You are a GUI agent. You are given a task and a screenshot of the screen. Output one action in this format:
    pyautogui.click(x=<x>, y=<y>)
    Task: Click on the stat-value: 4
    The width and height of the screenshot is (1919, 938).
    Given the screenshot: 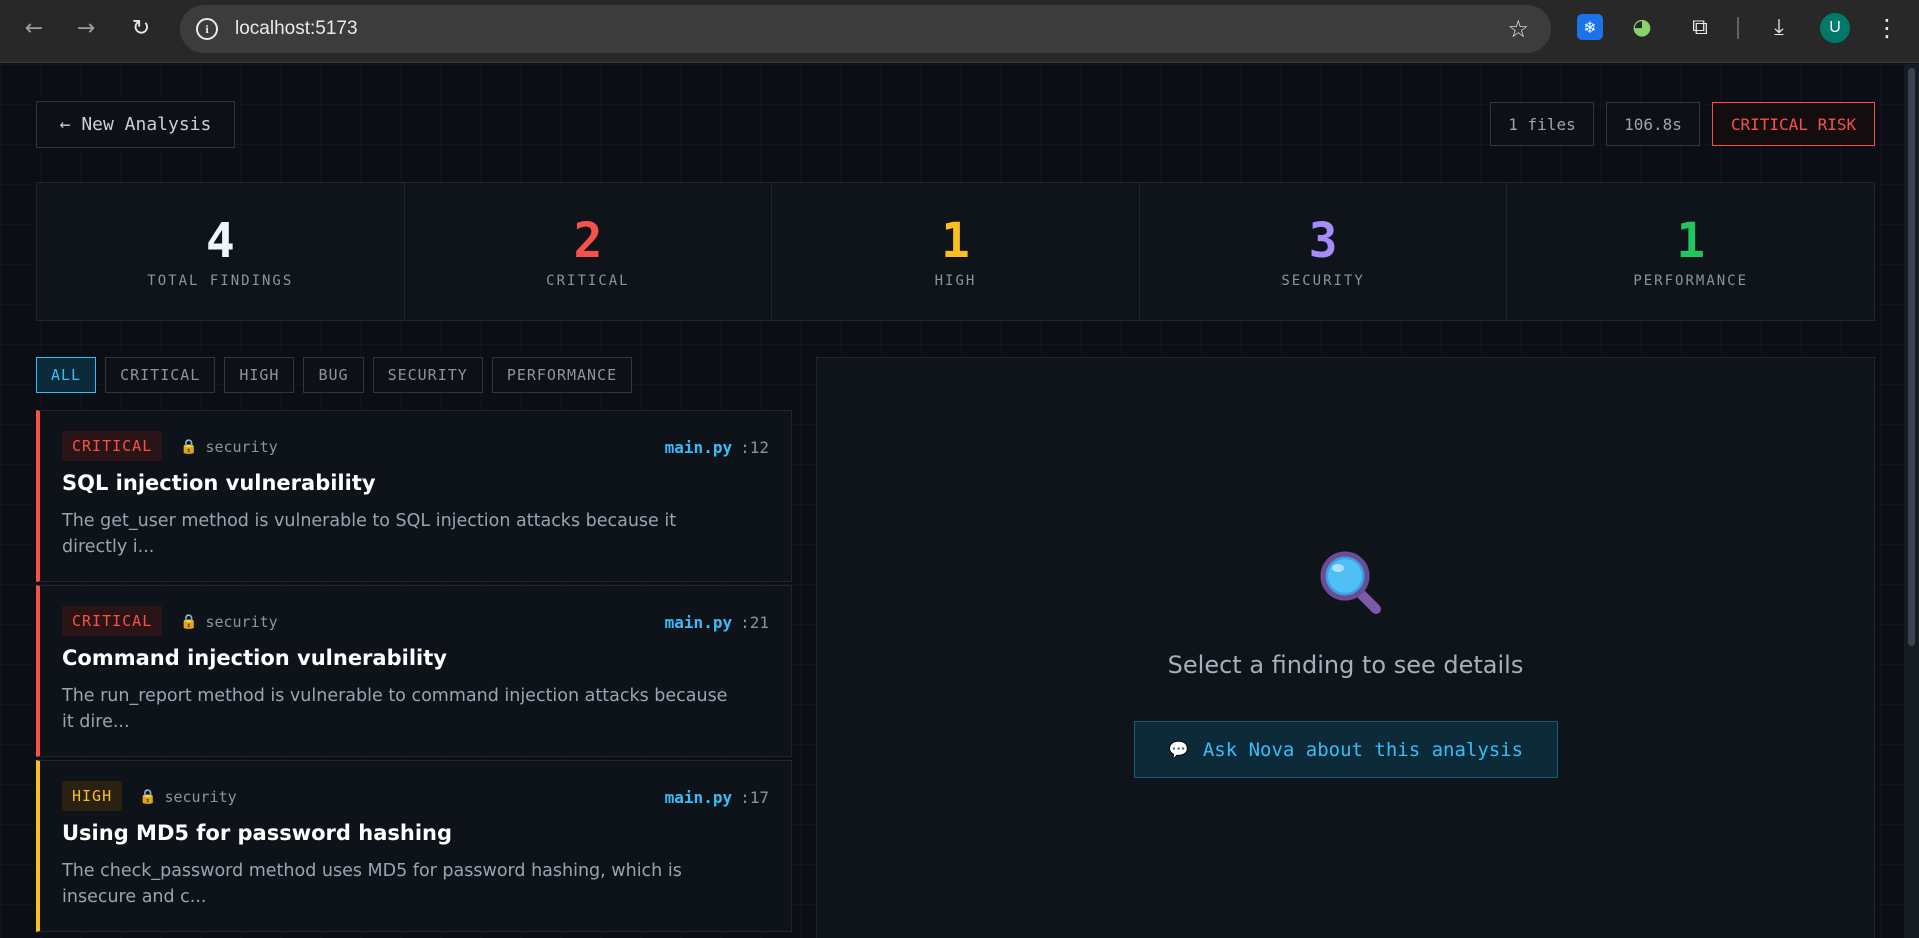 What is the action you would take?
    pyautogui.click(x=220, y=240)
    